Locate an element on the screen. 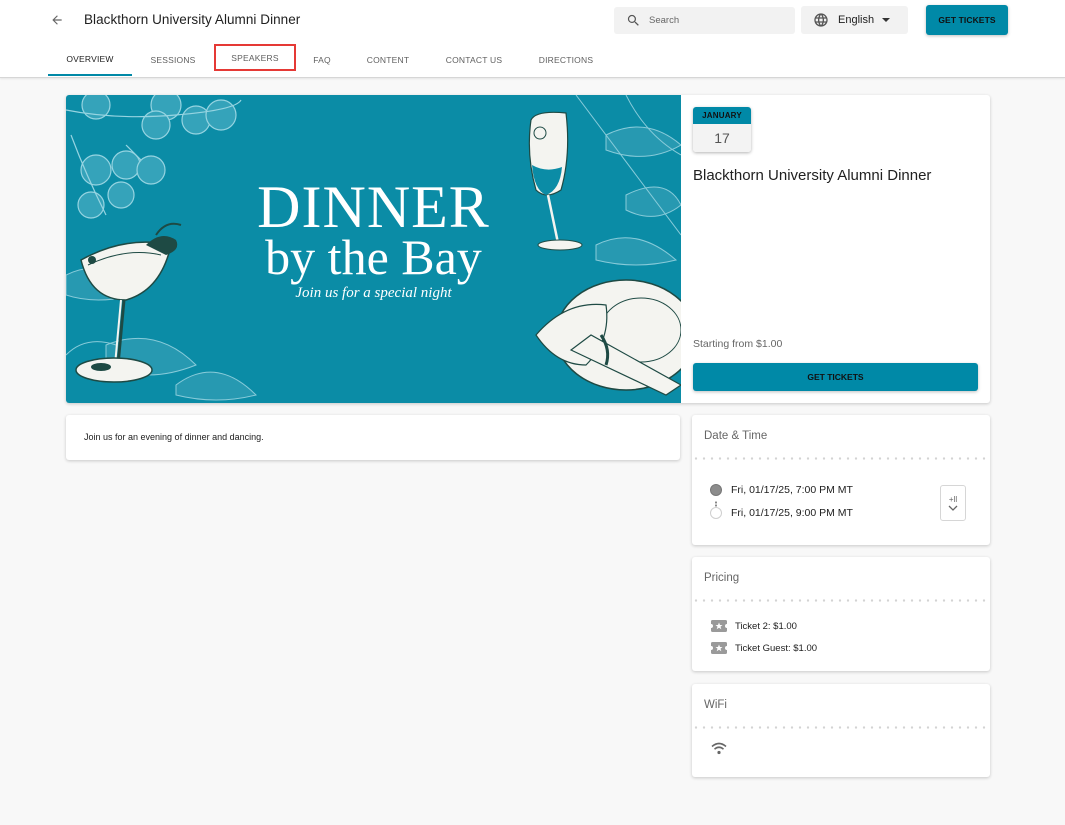 Image resolution: width=1065 pixels, height=825 pixels. price-label: Ticket Guest: $1.00 is located at coordinates (776, 648).